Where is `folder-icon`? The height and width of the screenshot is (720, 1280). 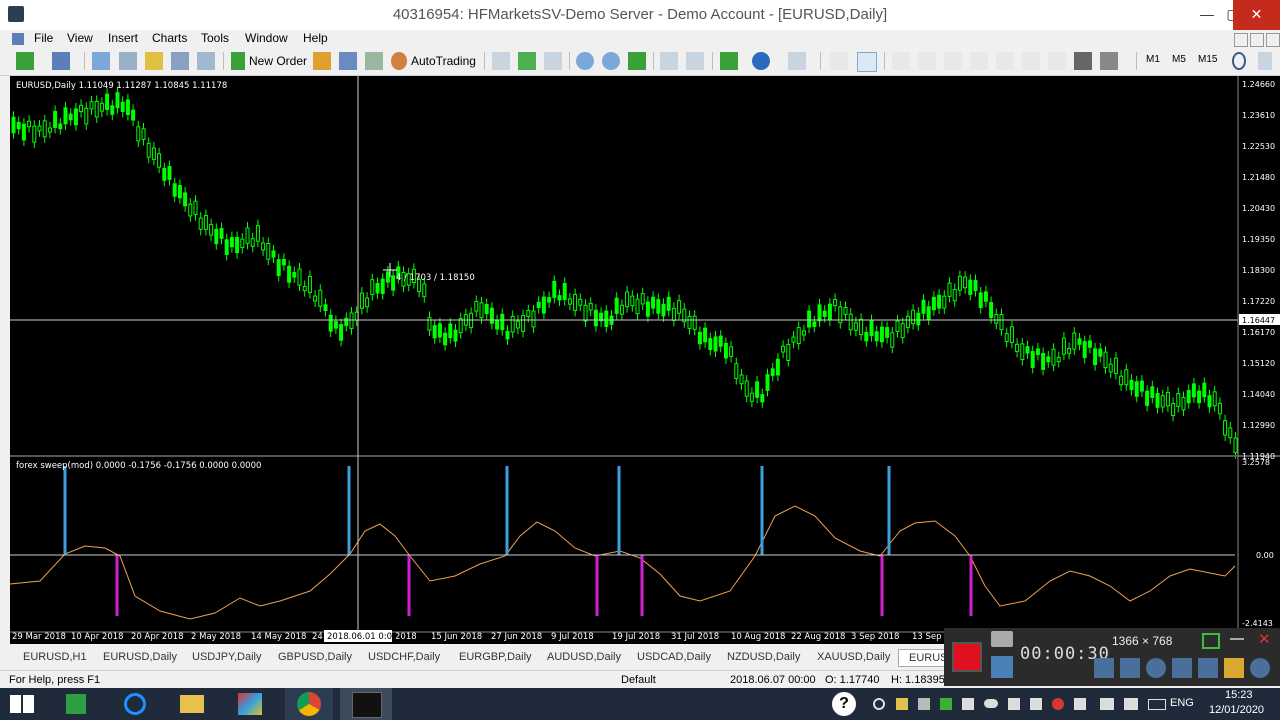
folder-icon is located at coordinates (1234, 668).